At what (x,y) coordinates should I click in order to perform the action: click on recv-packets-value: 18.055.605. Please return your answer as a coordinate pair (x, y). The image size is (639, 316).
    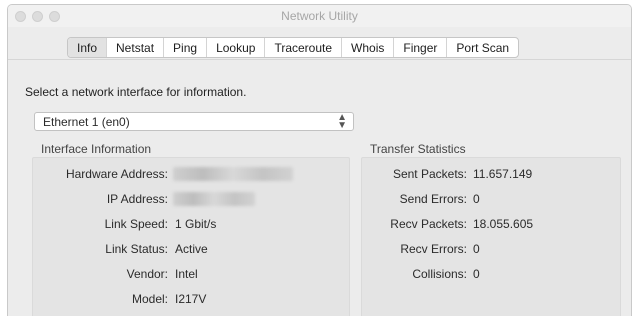
    Looking at the image, I should click on (503, 224).